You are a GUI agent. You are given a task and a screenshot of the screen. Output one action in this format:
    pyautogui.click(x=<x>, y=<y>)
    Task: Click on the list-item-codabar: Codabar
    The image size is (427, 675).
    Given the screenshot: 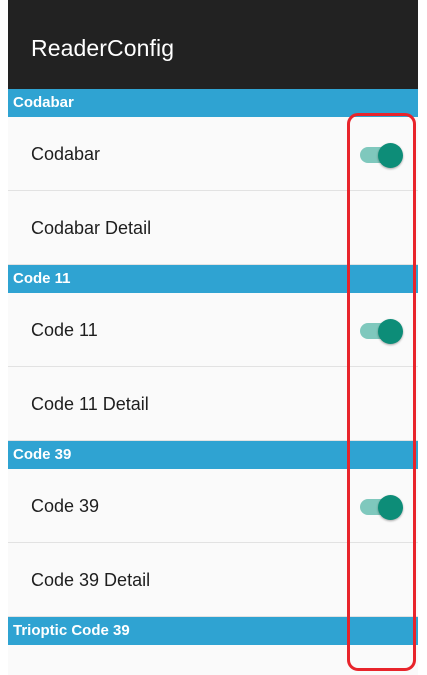 What is the action you would take?
    pyautogui.click(x=213, y=154)
    